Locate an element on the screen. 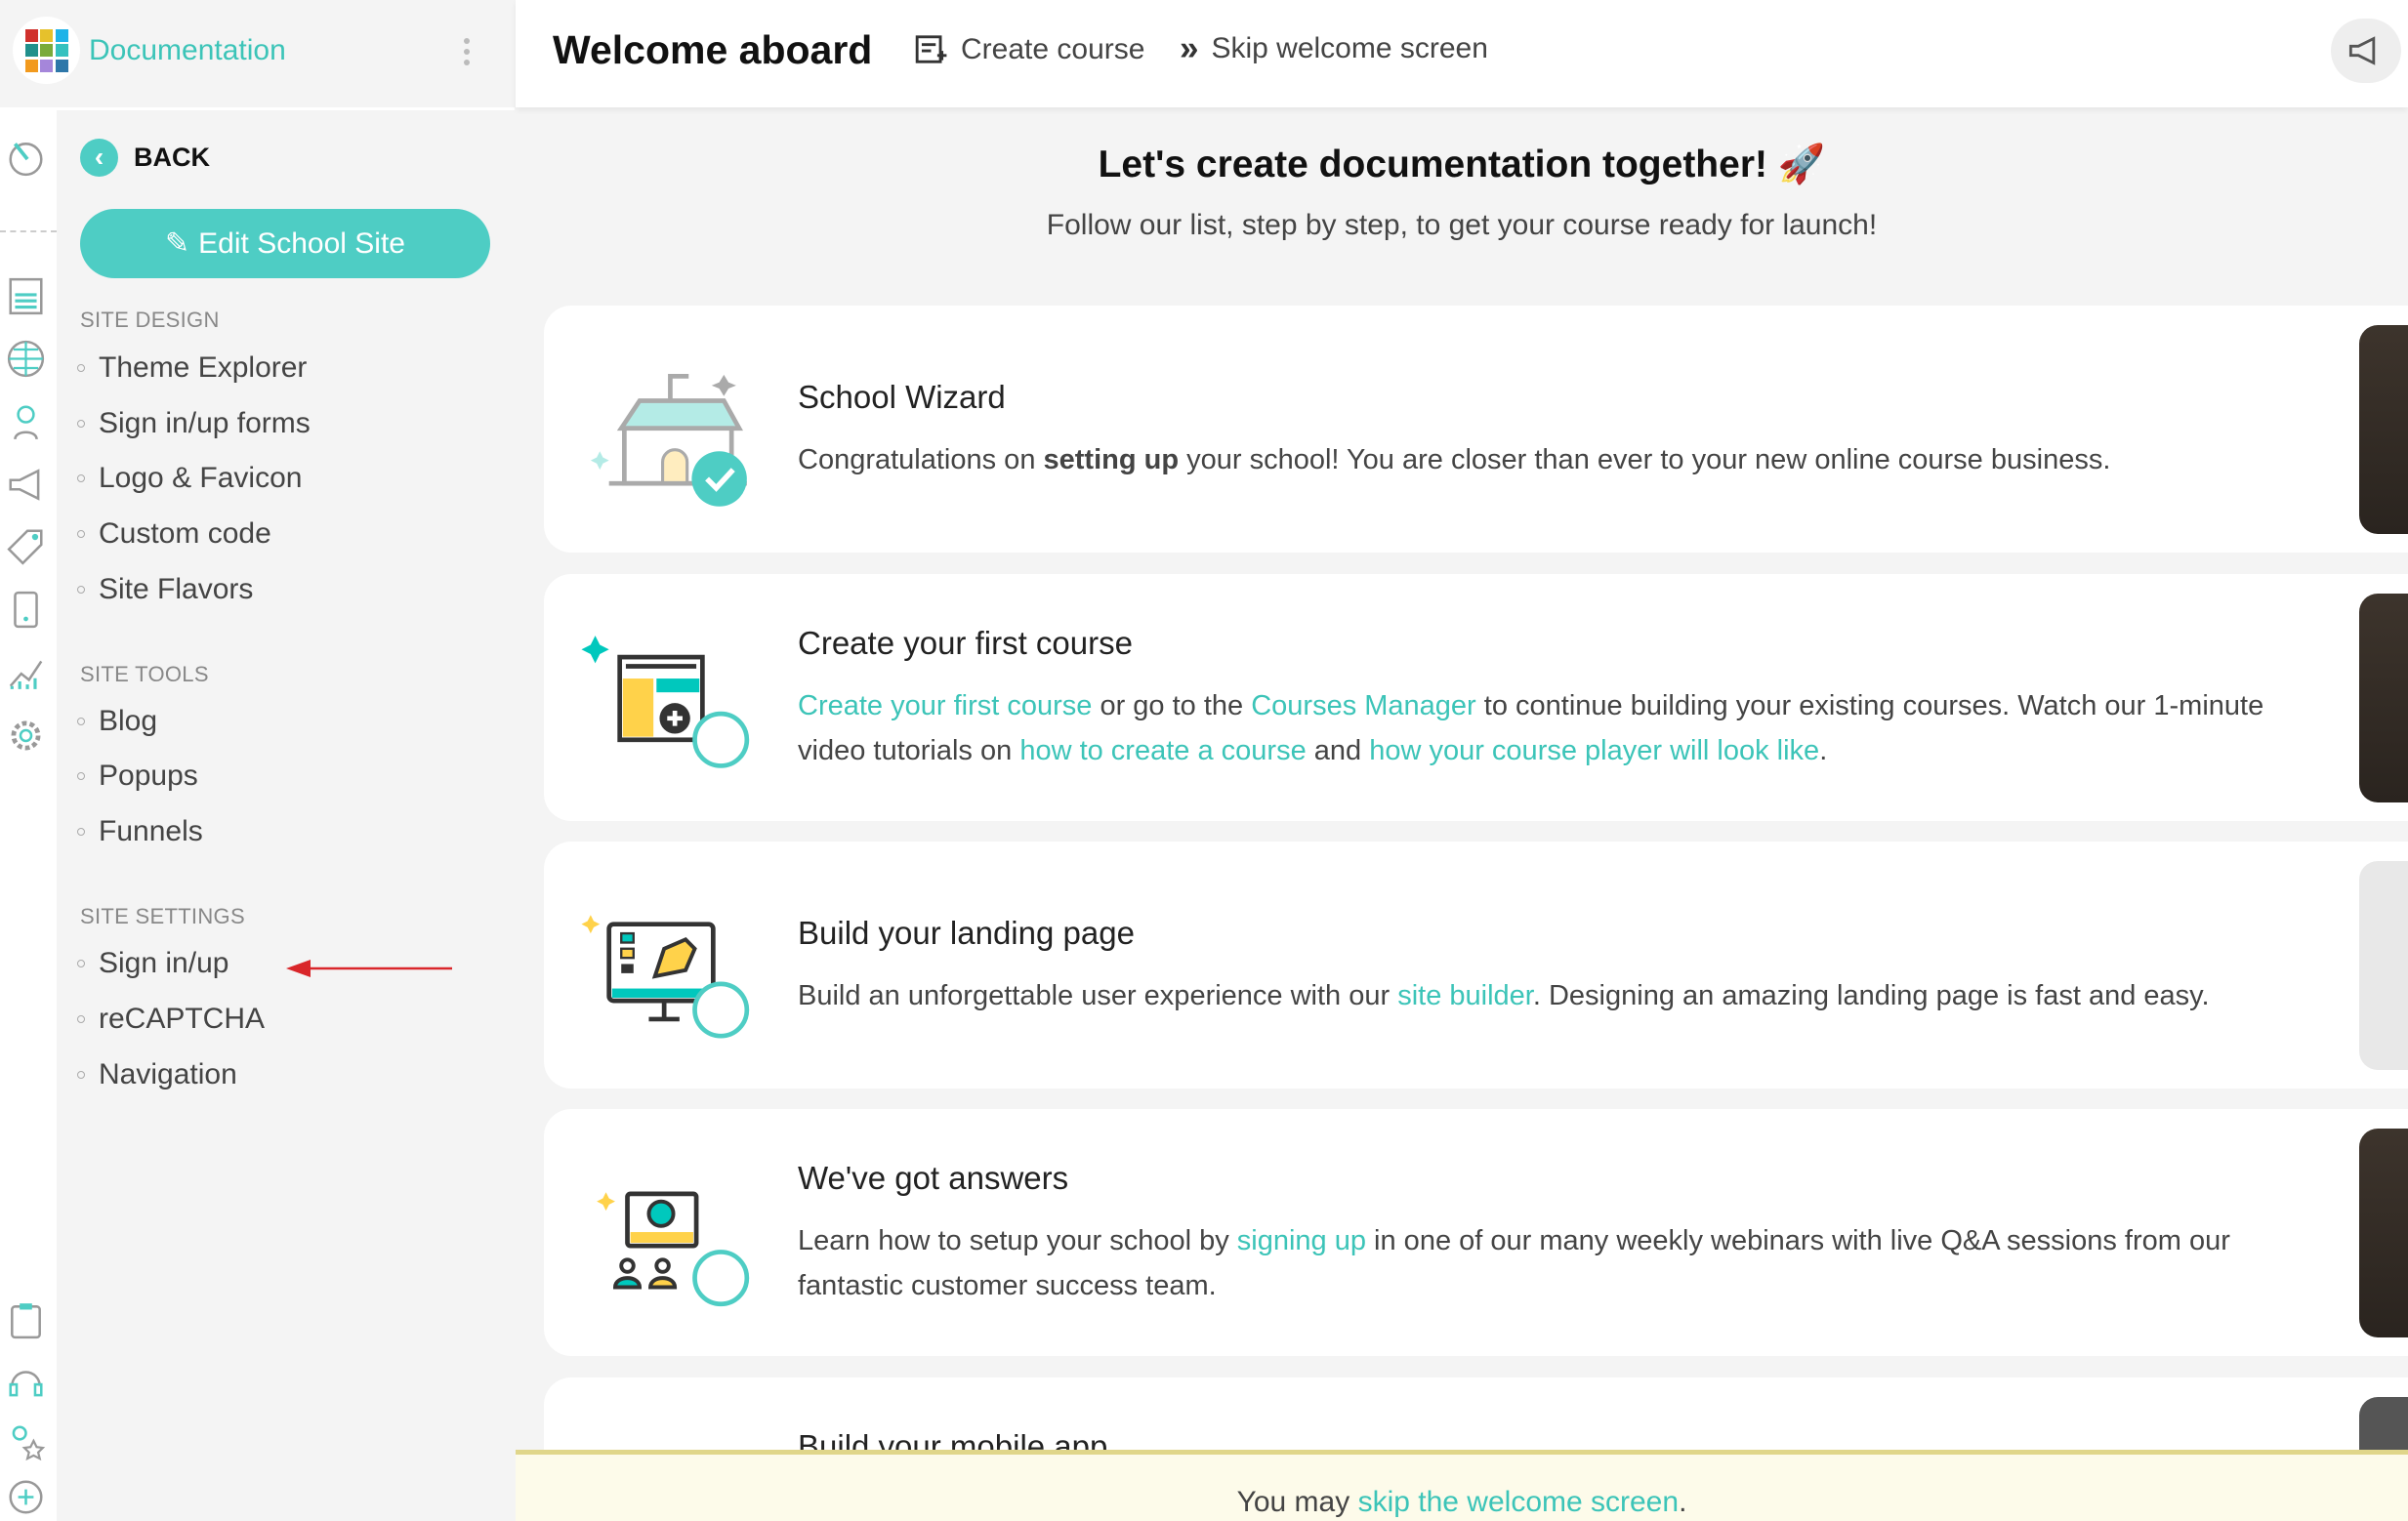  site-builder-link: site builder is located at coordinates (1465, 995).